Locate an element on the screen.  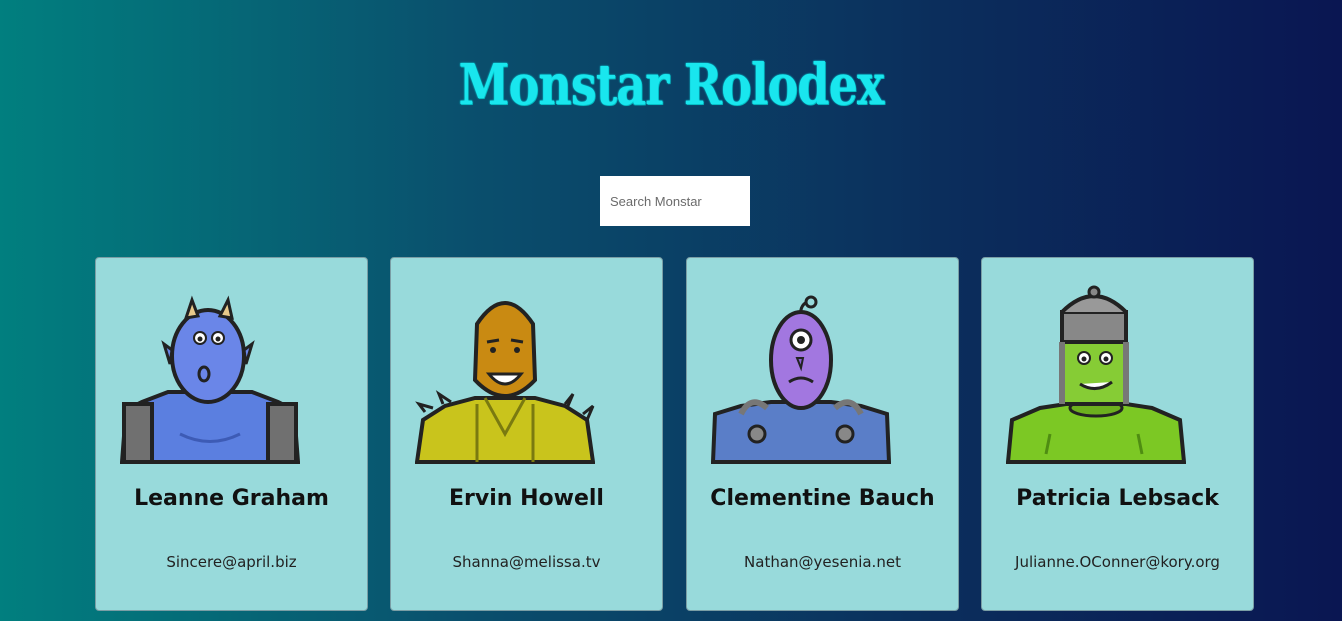
monster-name: Ervin Howell is located at coordinates (526, 498).